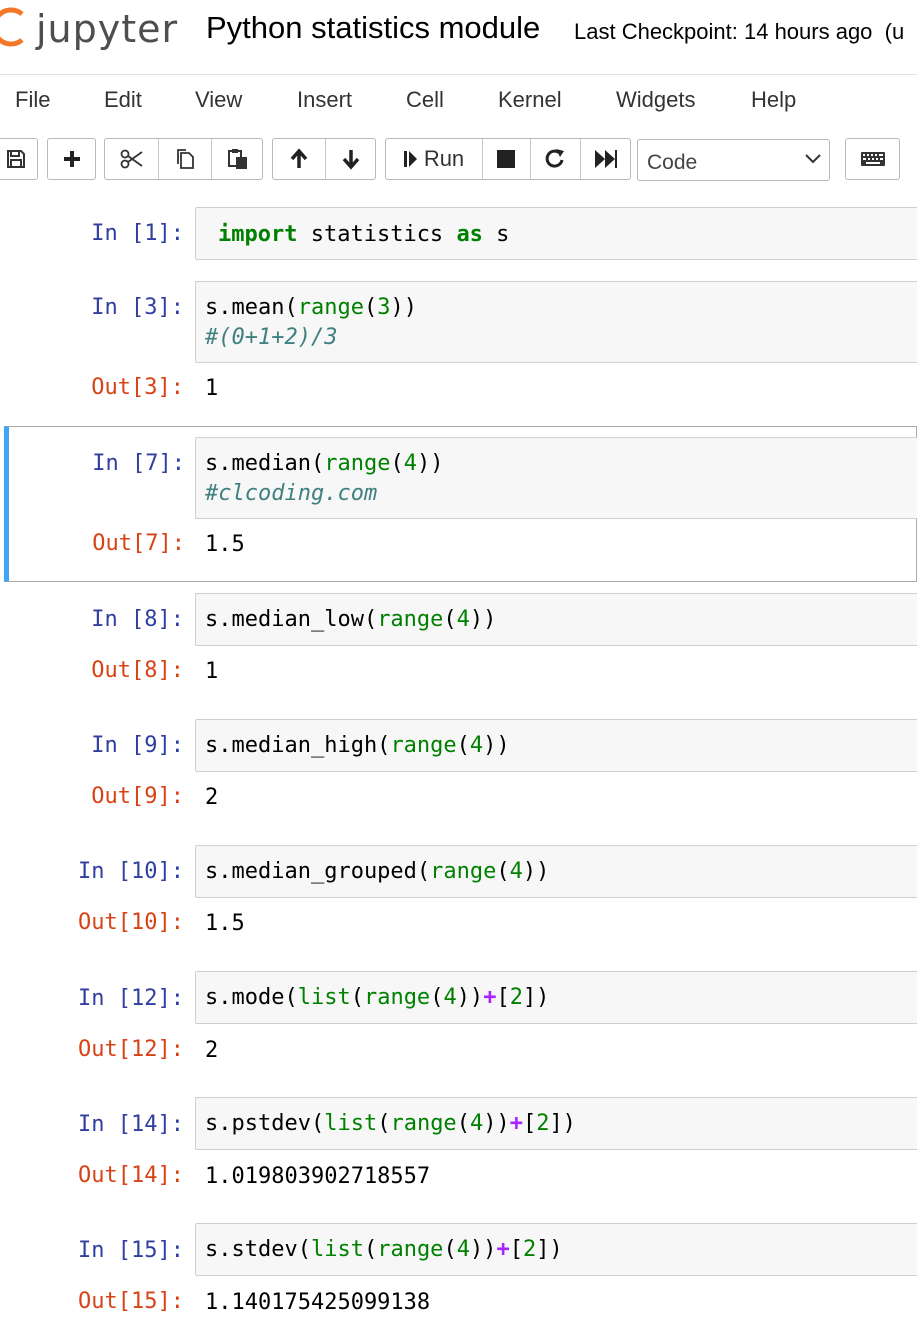  Describe the element at coordinates (131, 1250) in the screenshot. I see `input-prompt: In [15]:` at that location.